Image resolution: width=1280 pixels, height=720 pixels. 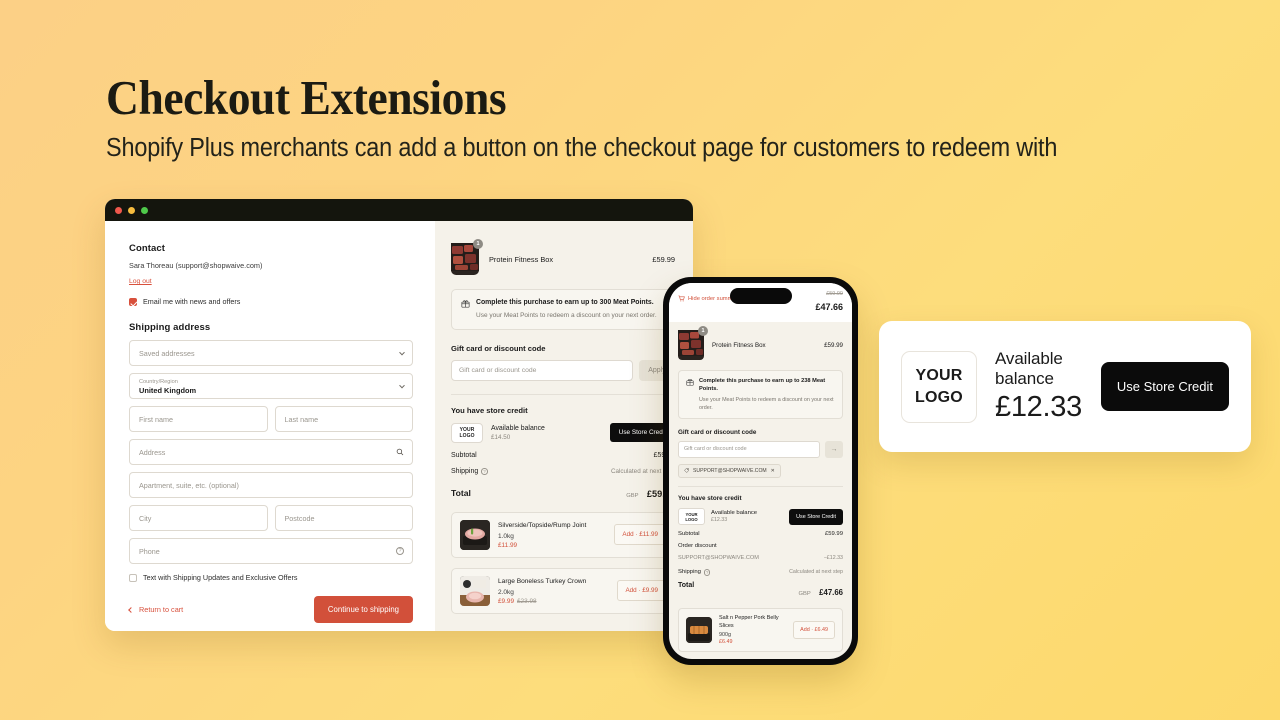 I want to click on cart-icon, so click(x=681, y=298).